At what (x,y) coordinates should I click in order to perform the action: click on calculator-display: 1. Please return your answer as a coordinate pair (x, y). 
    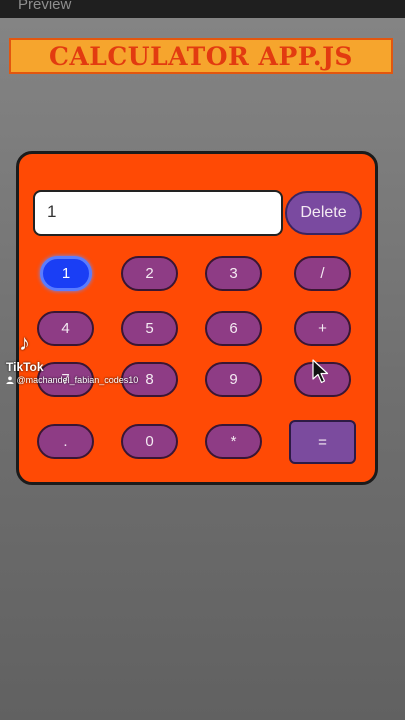
    Looking at the image, I should click on (158, 213).